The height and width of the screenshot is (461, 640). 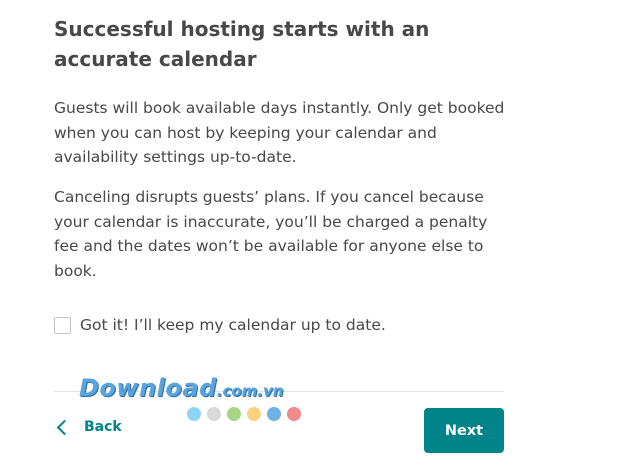 What do you see at coordinates (62, 325) in the screenshot?
I see `acknowledge-checkbox` at bounding box center [62, 325].